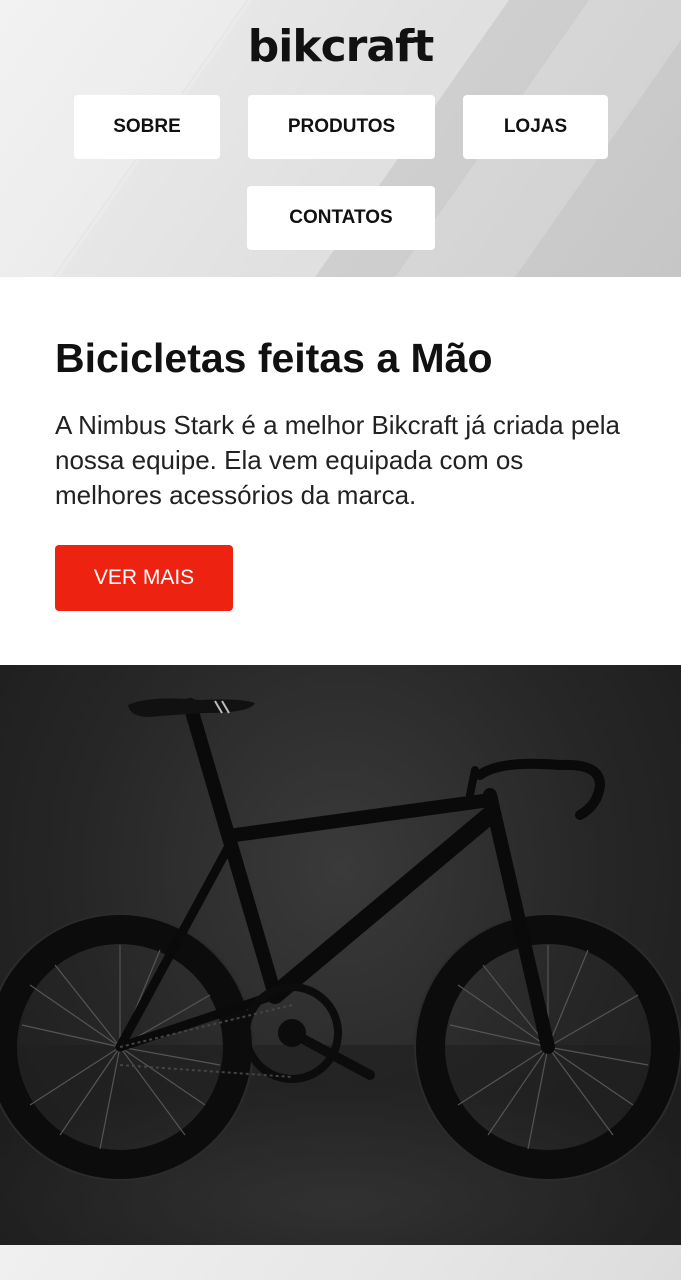 This screenshot has width=681, height=1280. I want to click on nav-contatos-button: CONTATOS, so click(341, 218).